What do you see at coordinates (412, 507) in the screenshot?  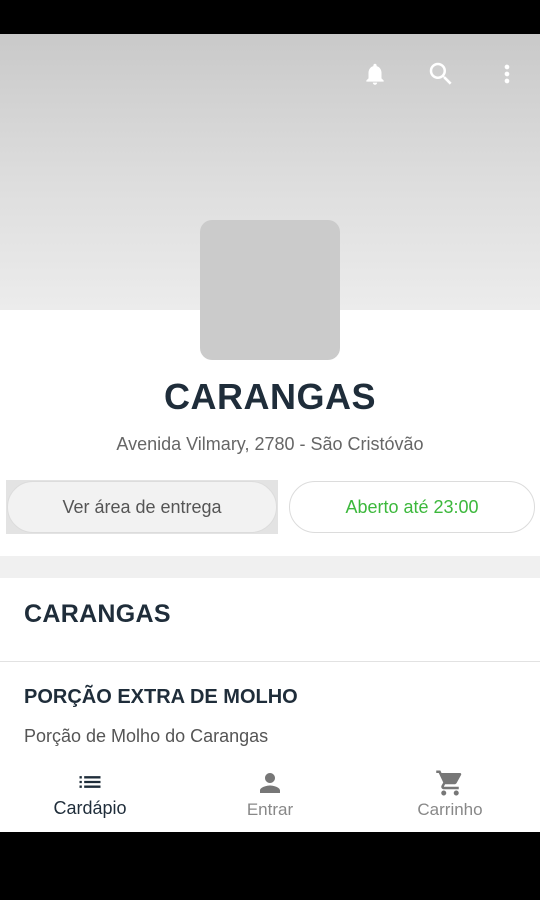 I see `open-status-badge: Aberto até 23:00` at bounding box center [412, 507].